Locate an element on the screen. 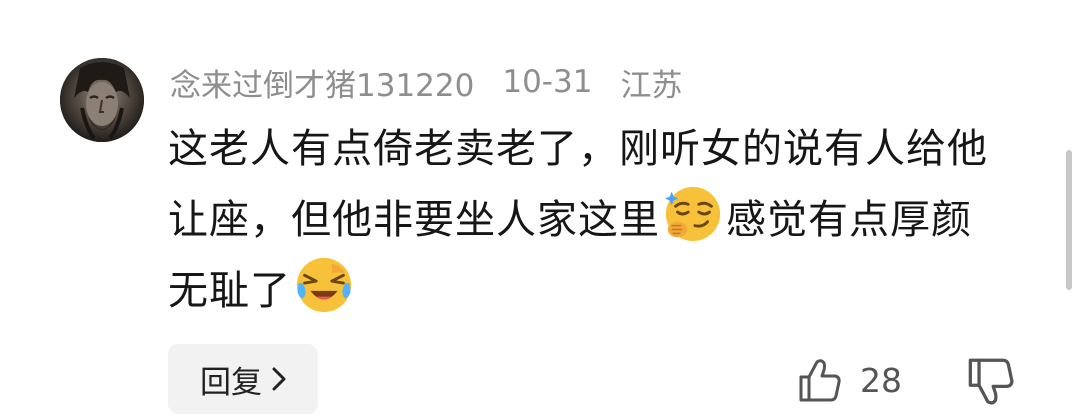 This screenshot has width=1076, height=419. chevron-right-icon is located at coordinates (279, 379).